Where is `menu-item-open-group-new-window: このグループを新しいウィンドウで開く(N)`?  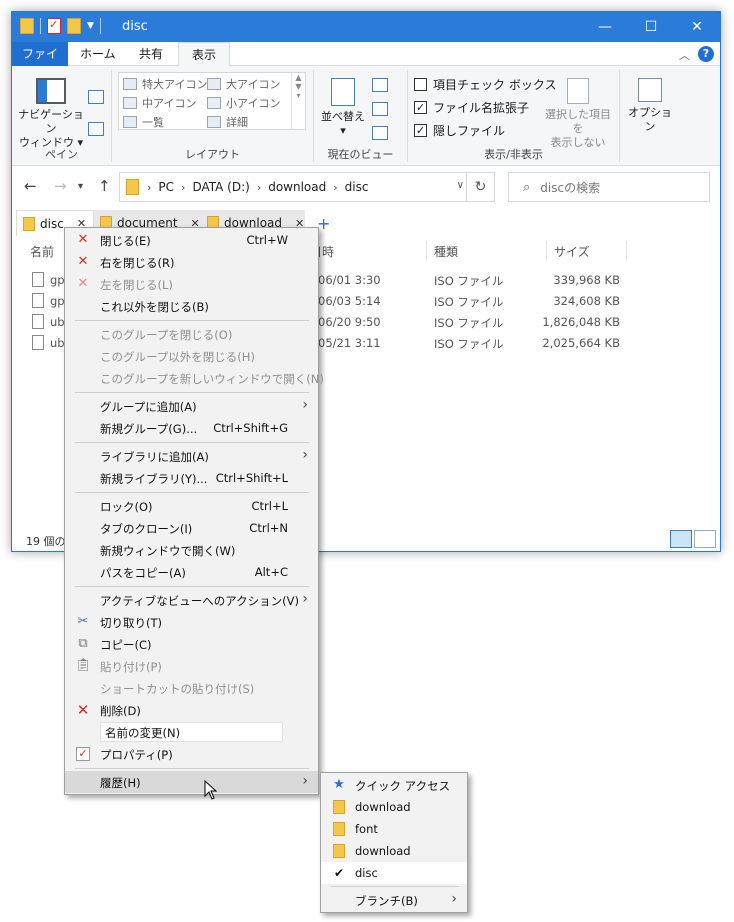
menu-item-open-group-new-window: このグループを新しいウィンドウで開く(N) is located at coordinates (194, 378).